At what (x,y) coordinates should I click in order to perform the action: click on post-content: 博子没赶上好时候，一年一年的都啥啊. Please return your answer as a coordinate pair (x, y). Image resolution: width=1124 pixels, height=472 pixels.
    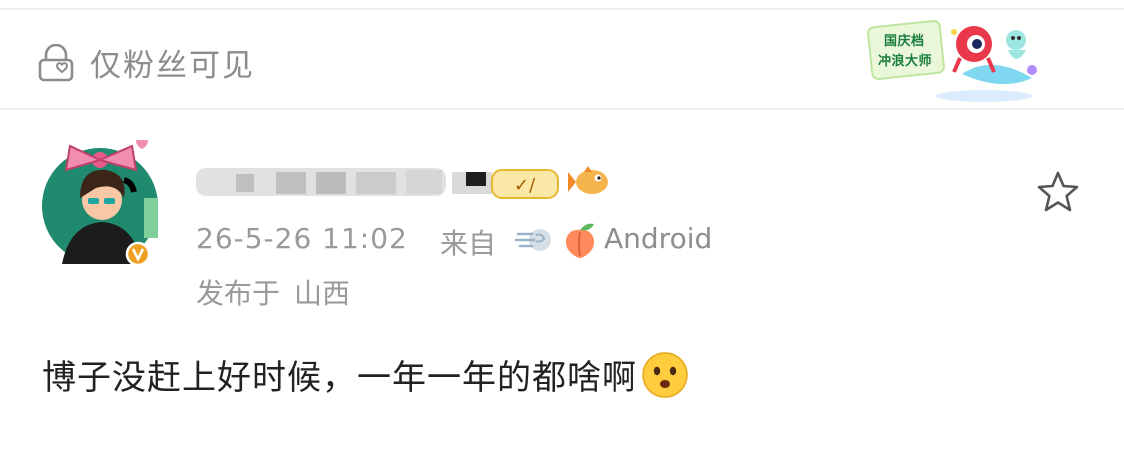
    Looking at the image, I should click on (365, 374).